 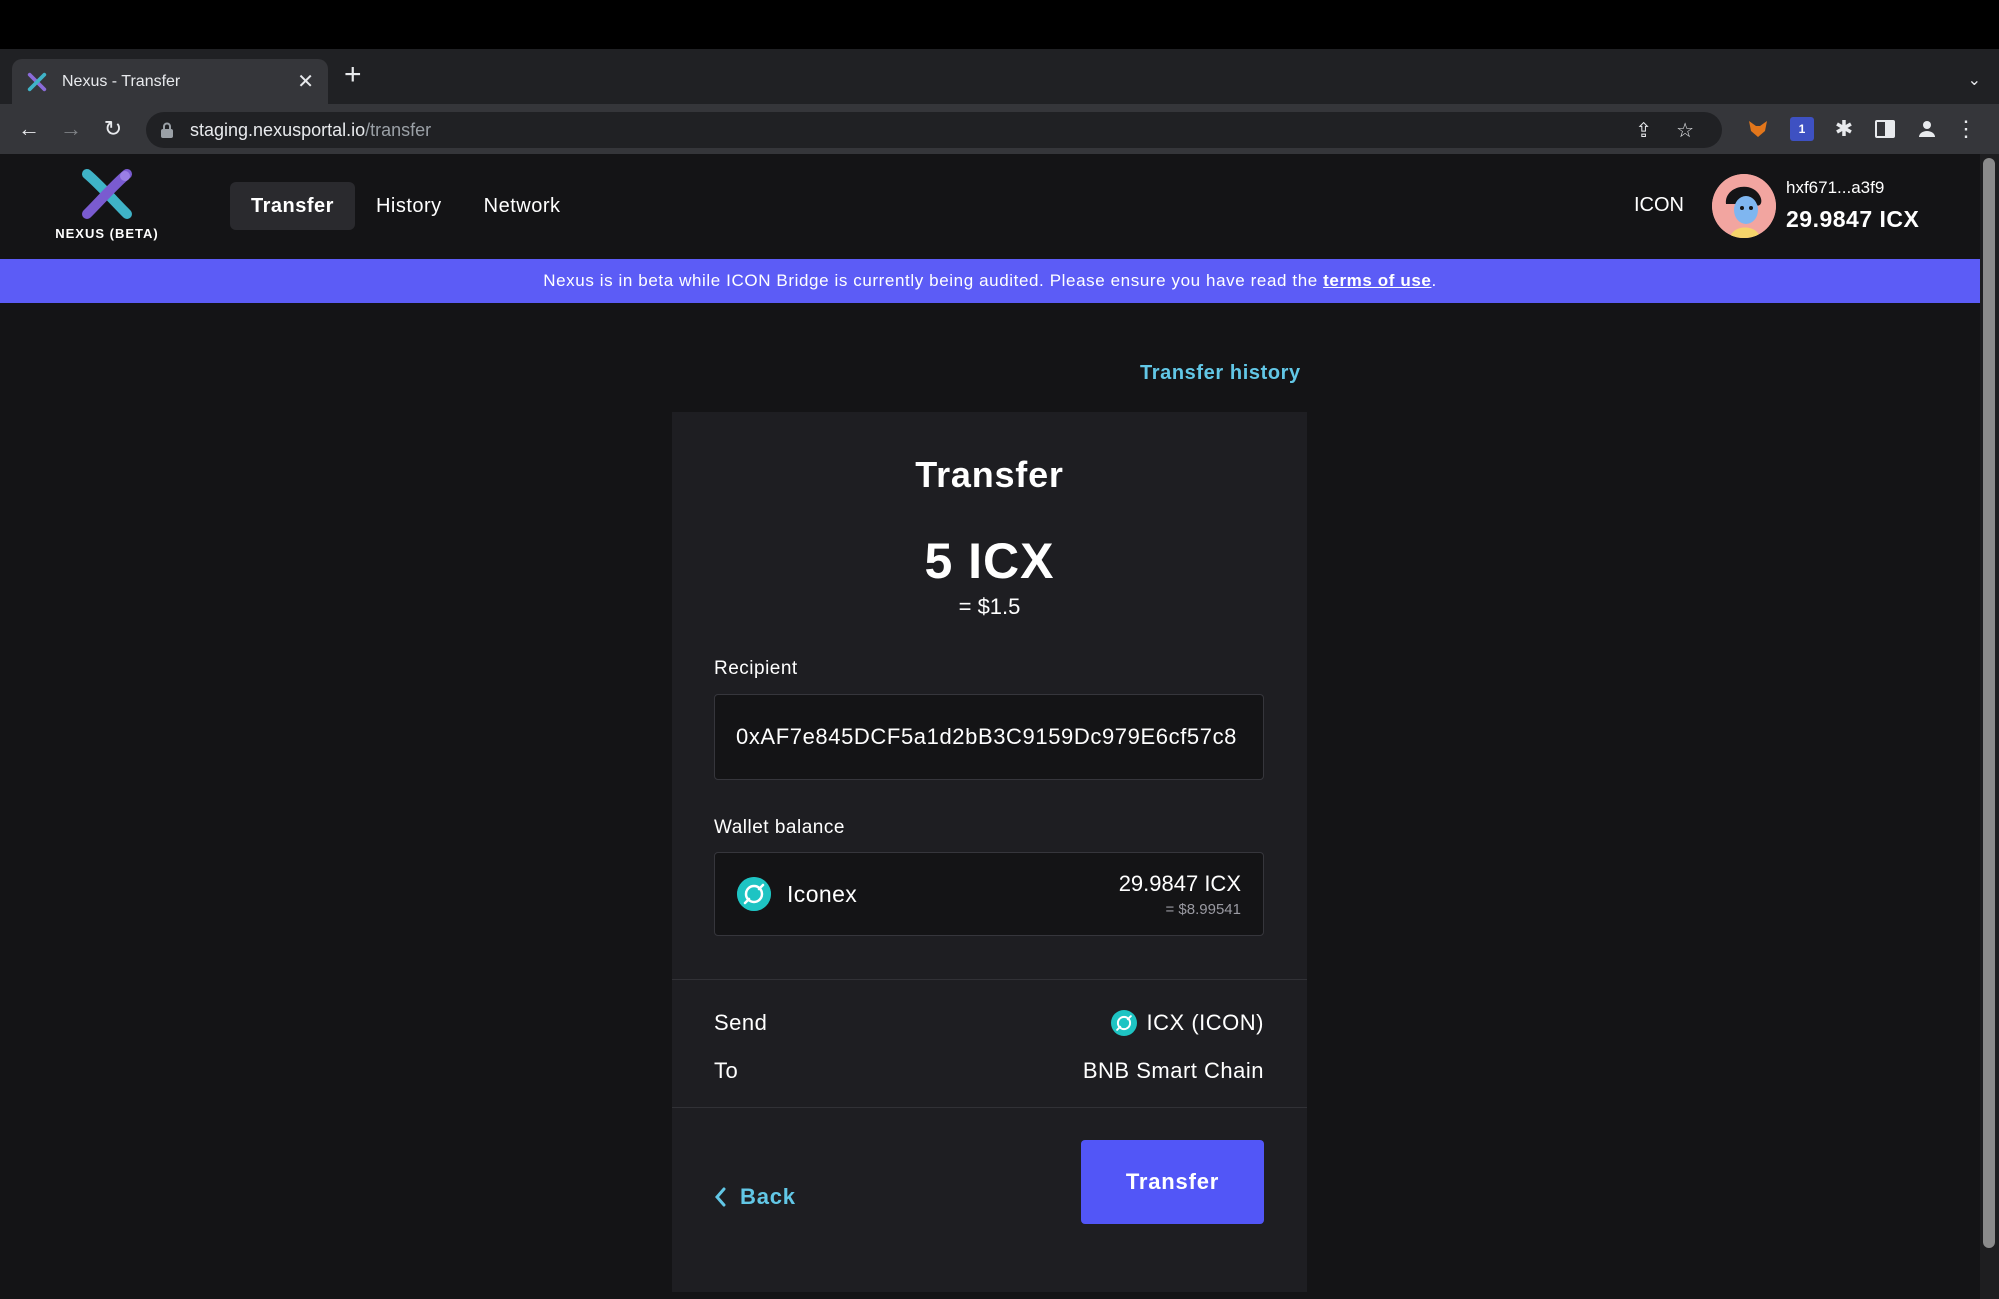 What do you see at coordinates (1643, 130) in the screenshot?
I see `share-icon: ⇪` at bounding box center [1643, 130].